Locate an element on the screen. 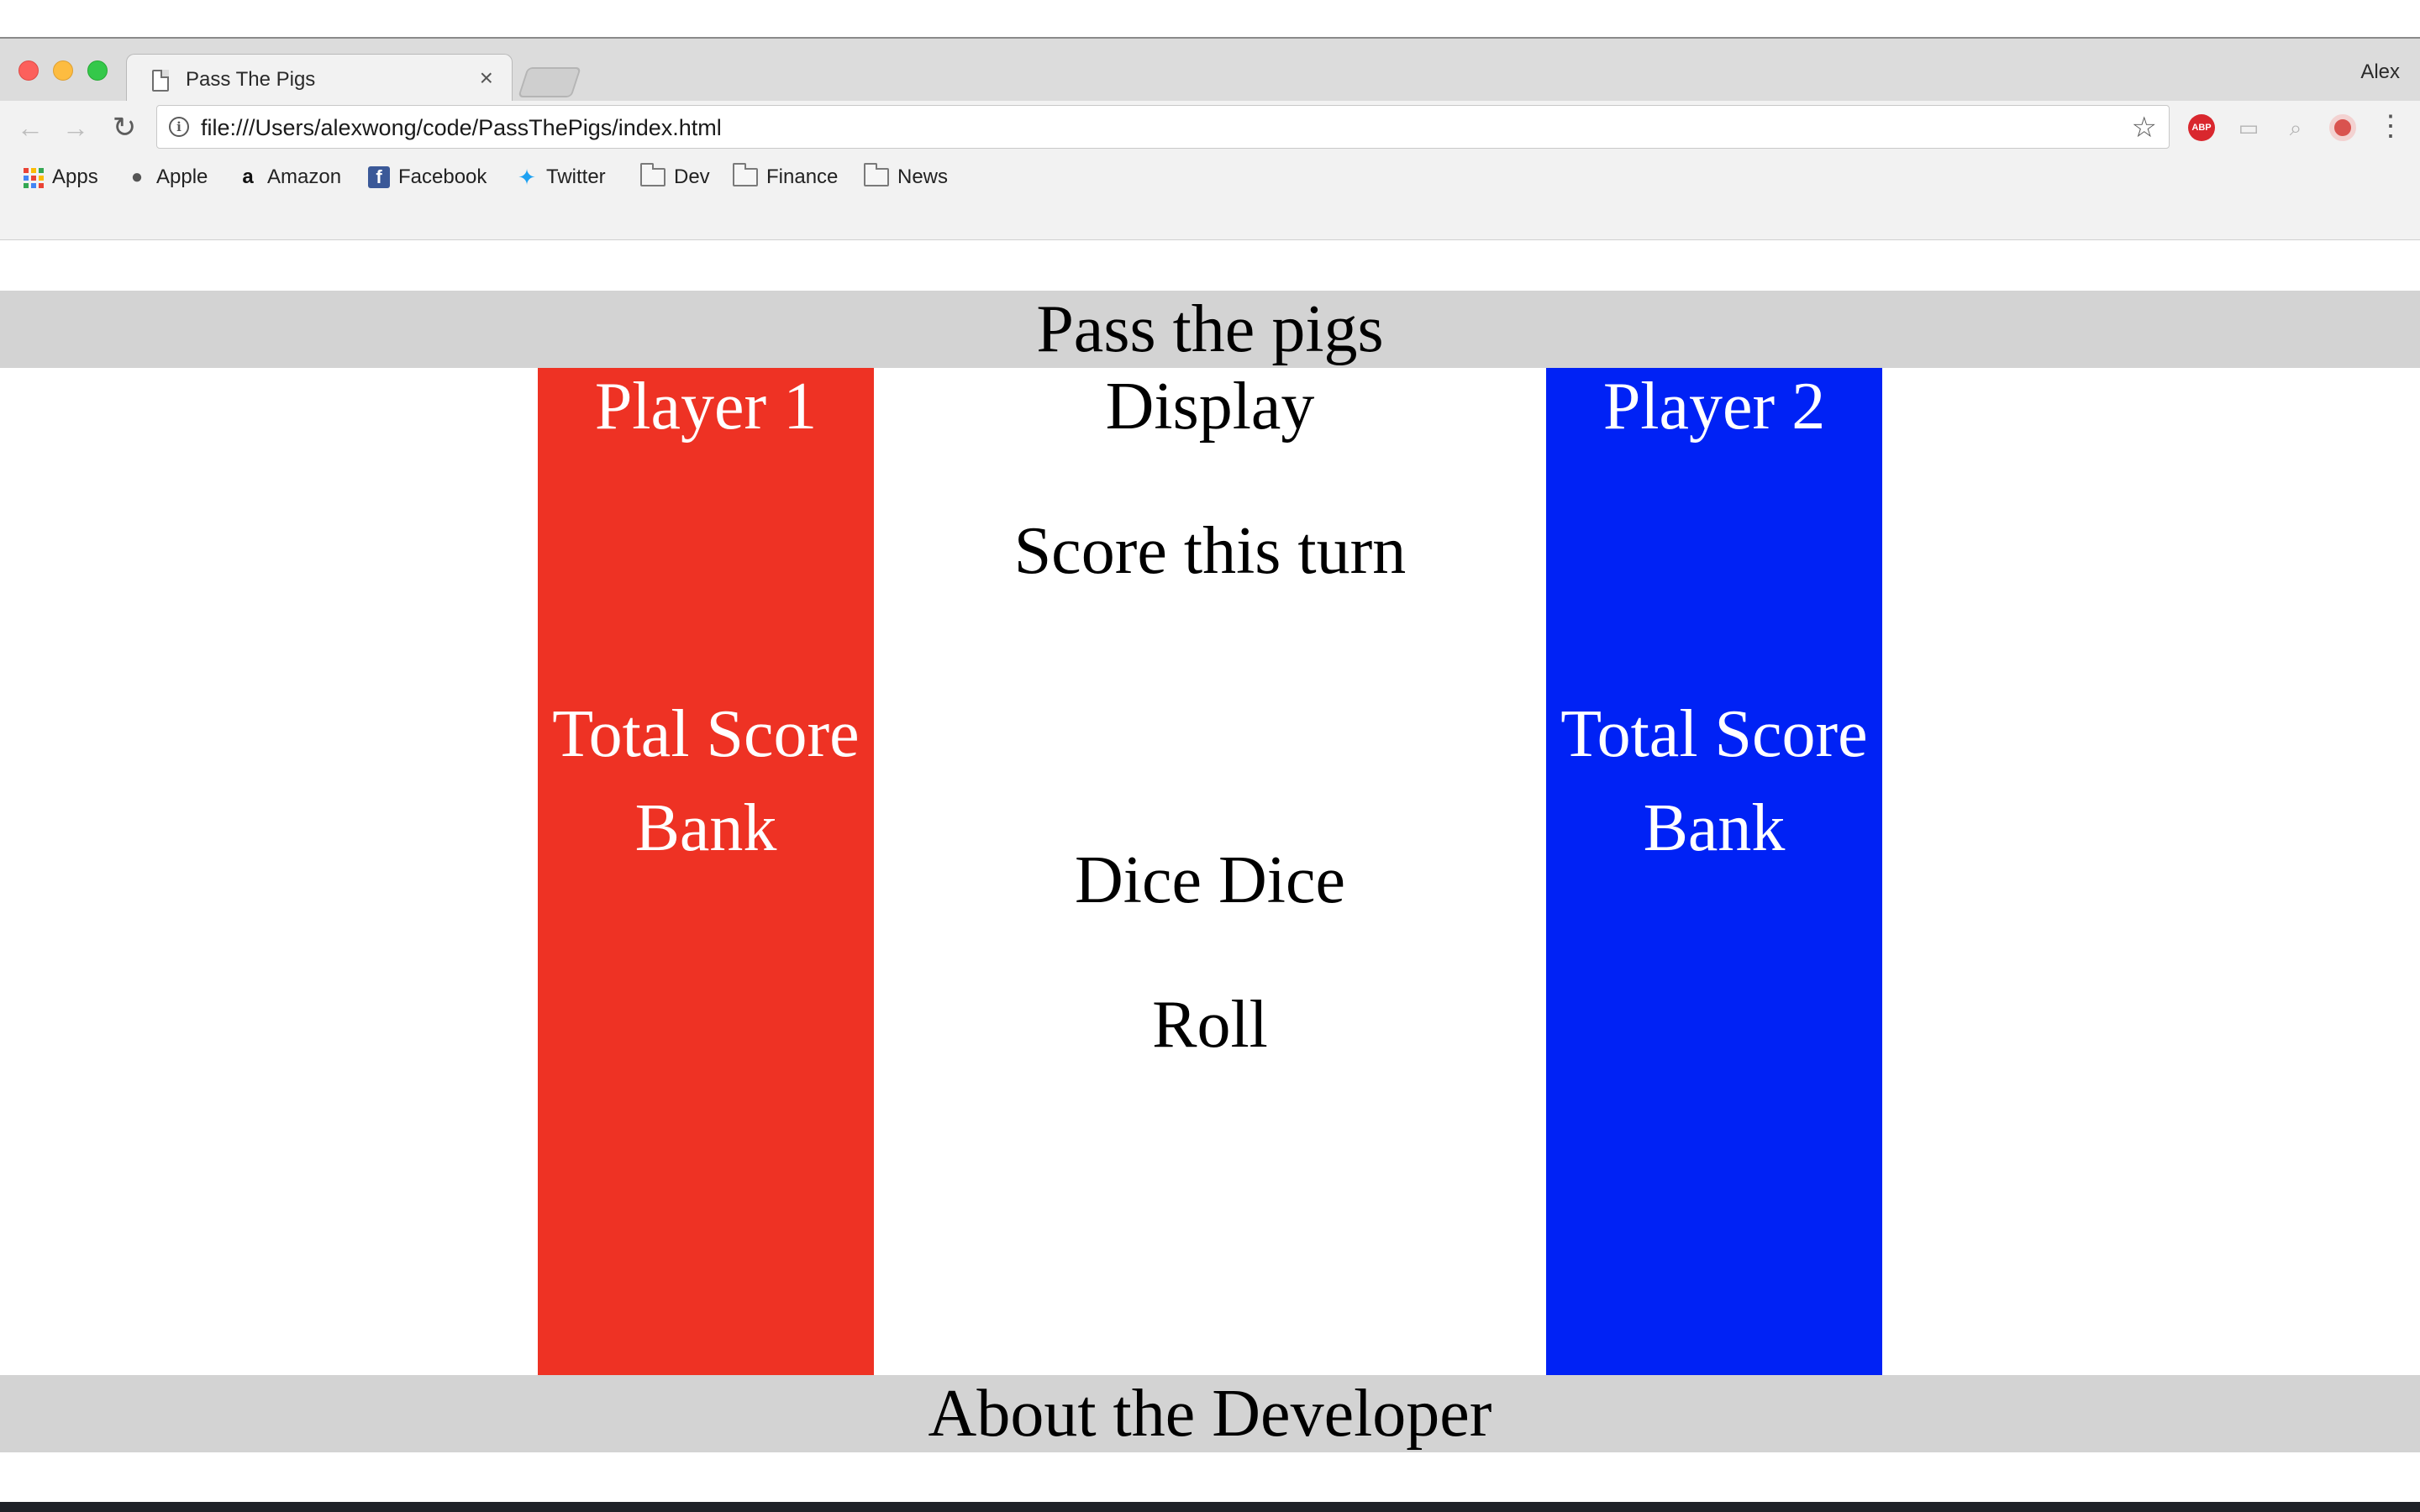  bookmark-facebook: f Facebook is located at coordinates (428, 177).